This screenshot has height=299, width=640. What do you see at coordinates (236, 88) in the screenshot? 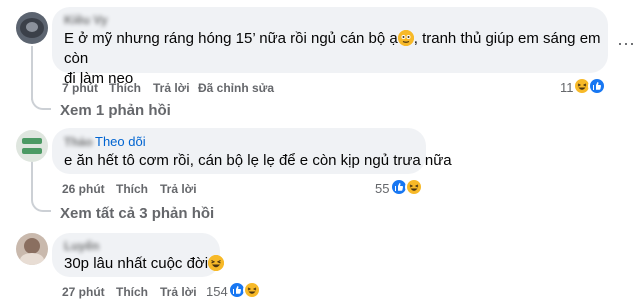
I see `edited-label: Đã chỉnh sửa` at bounding box center [236, 88].